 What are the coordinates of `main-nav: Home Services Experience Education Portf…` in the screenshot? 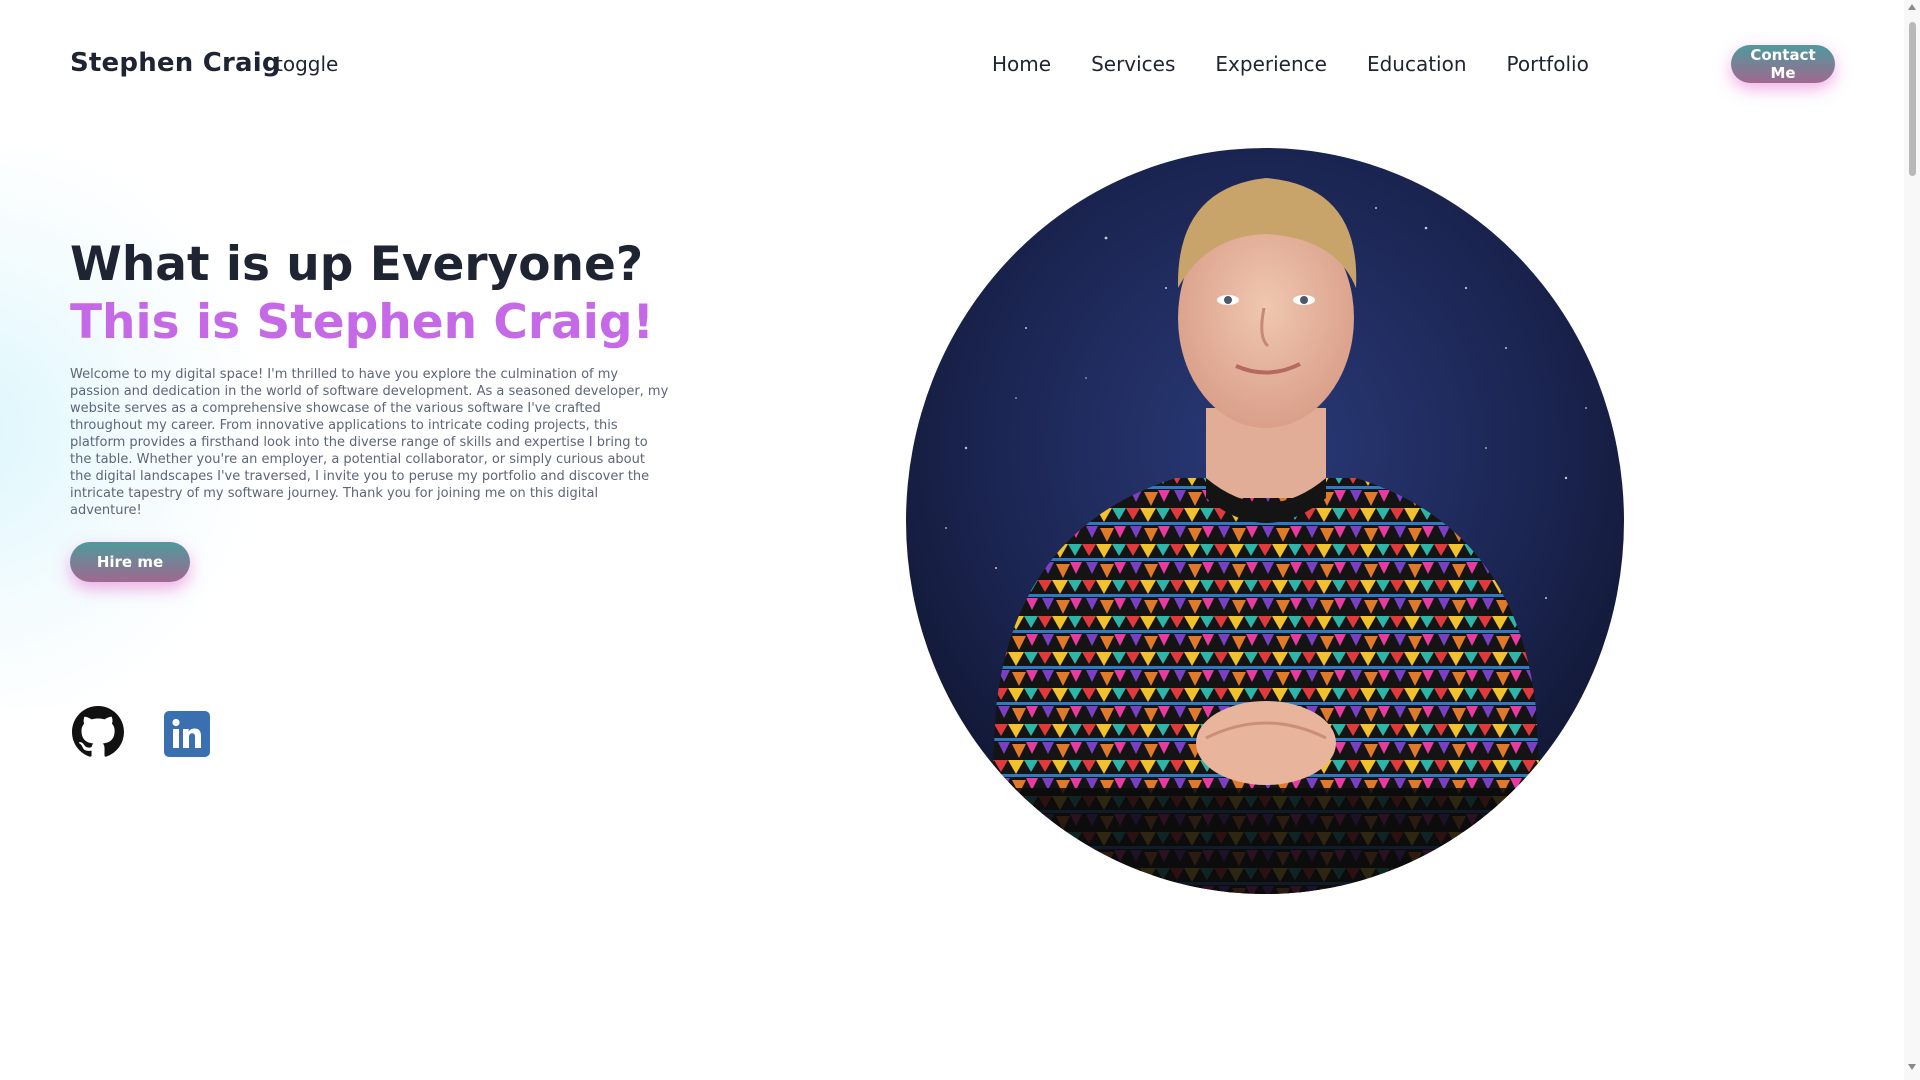 It's located at (1290, 64).